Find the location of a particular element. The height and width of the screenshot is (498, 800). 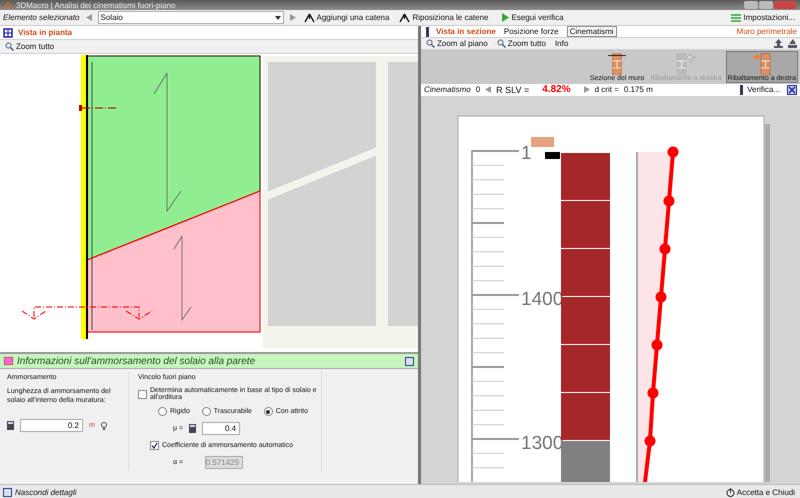

panel-title: Informazioni sull'ammorsamento del solaio alla parete is located at coordinates (136, 361).